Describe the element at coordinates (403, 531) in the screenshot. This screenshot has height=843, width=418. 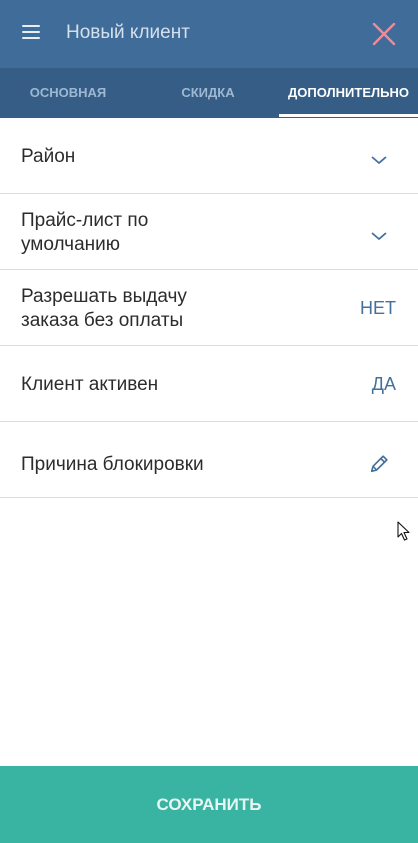
I see `mouse-pointer-icon` at that location.